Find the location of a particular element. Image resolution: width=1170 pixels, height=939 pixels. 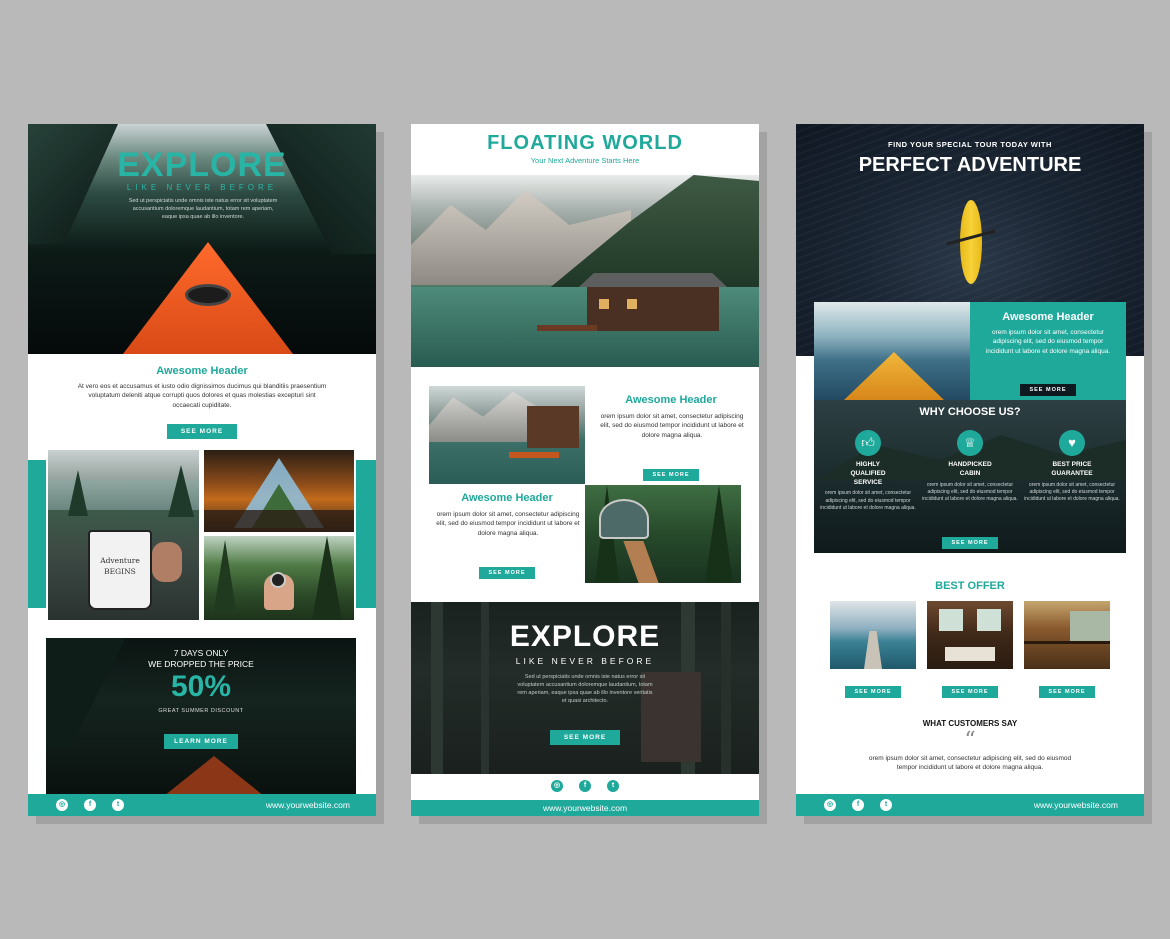

tent-photo is located at coordinates (279, 491).